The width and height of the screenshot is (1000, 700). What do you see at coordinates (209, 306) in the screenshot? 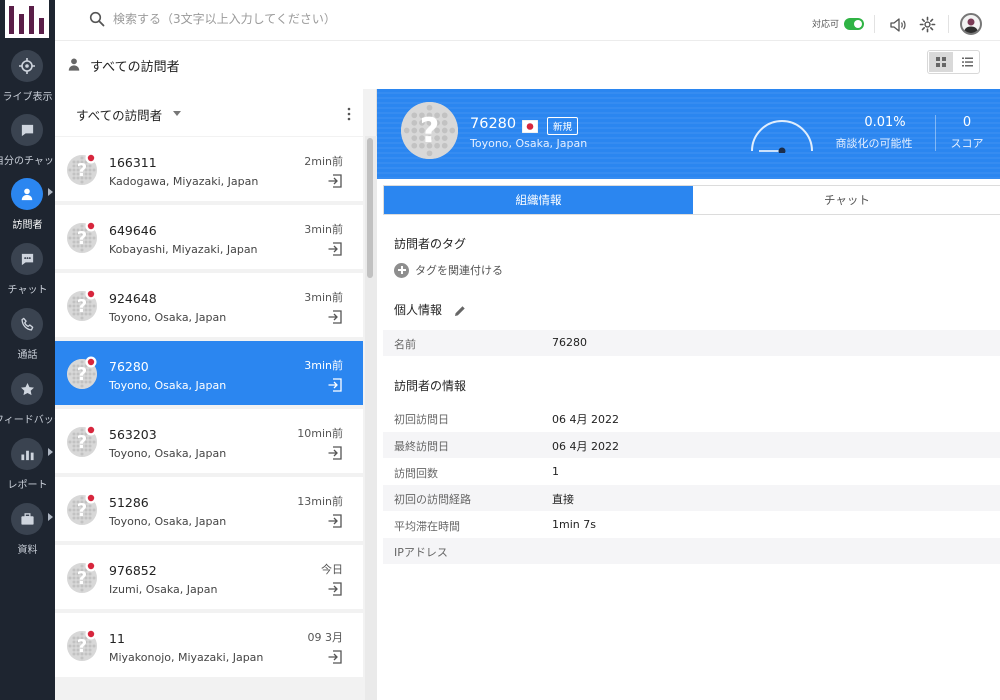
I see `visitor-list-item: ? 924648 Toyono, Osaka, Japan 3min前` at bounding box center [209, 306].